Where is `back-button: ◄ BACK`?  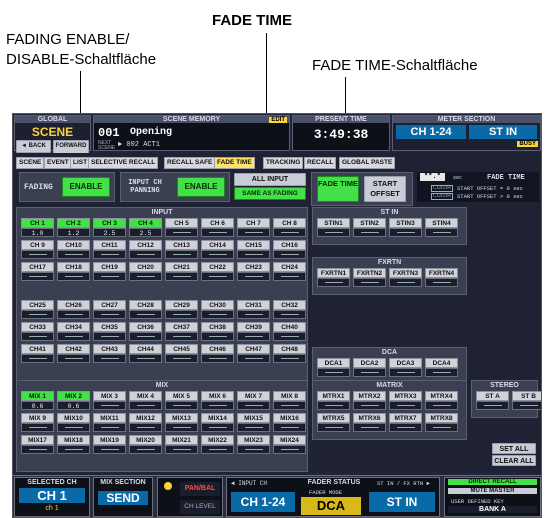 back-button: ◄ BACK is located at coordinates (33, 146).